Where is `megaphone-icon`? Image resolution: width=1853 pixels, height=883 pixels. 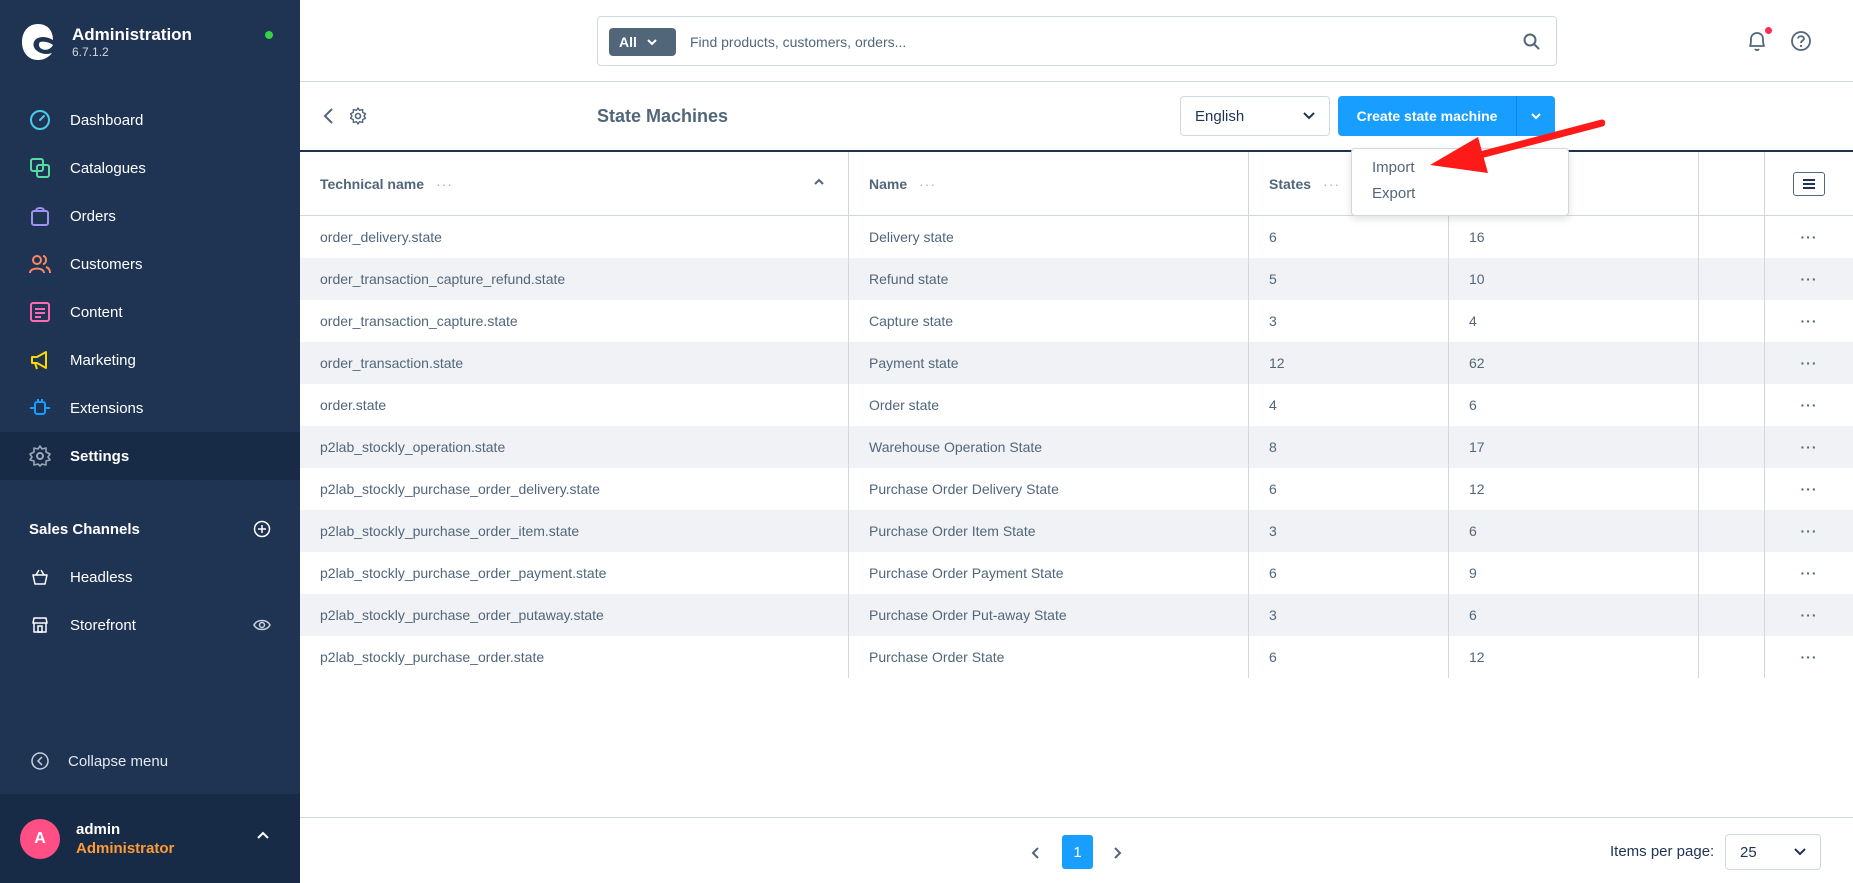
megaphone-icon is located at coordinates (40, 360).